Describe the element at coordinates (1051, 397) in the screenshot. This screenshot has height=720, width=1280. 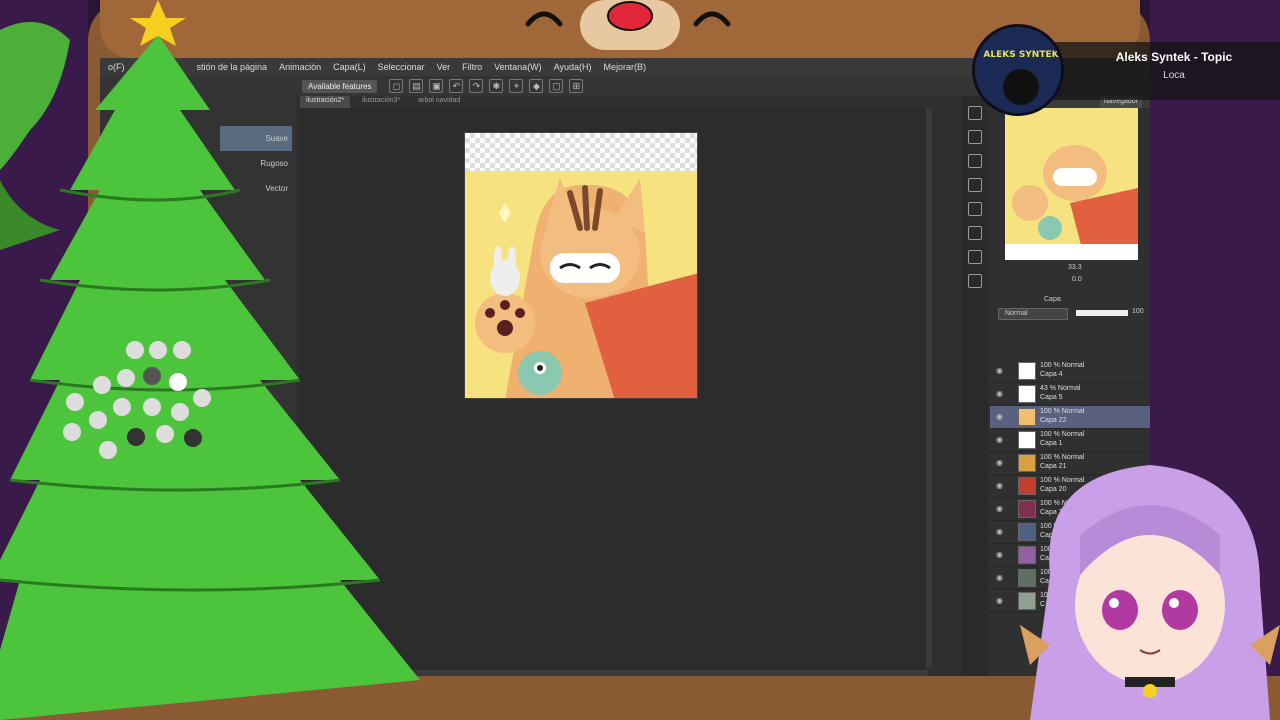
I see `layer-name: Capa 5` at that location.